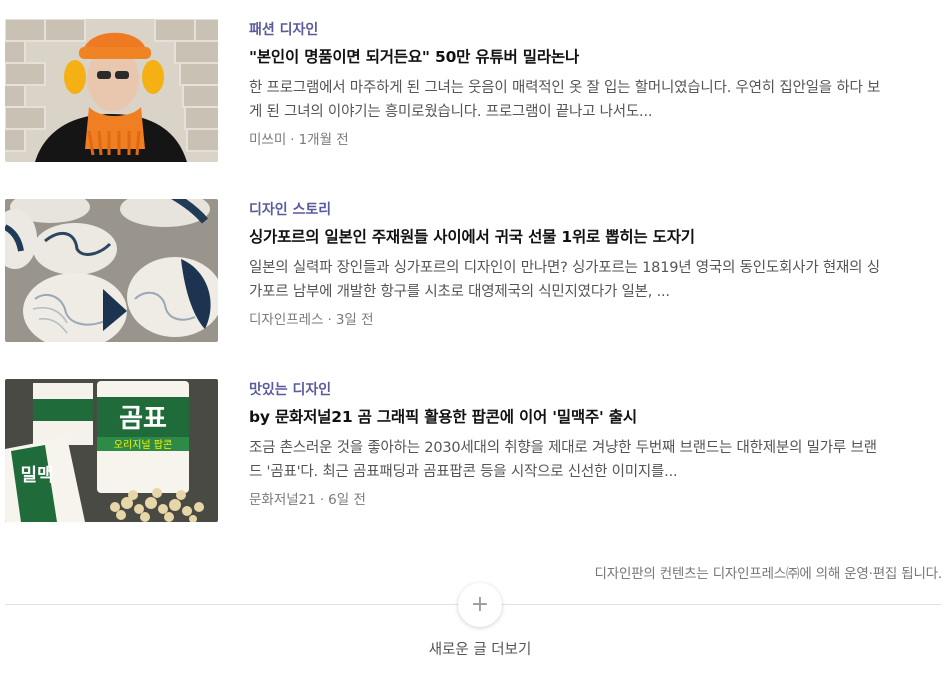 The width and height of the screenshot is (948, 682). I want to click on article-title: 싱가포르의 일본인 주재원들 사이에서 귀국 선물 1위로 뽑히는 도자기, so click(569, 237).